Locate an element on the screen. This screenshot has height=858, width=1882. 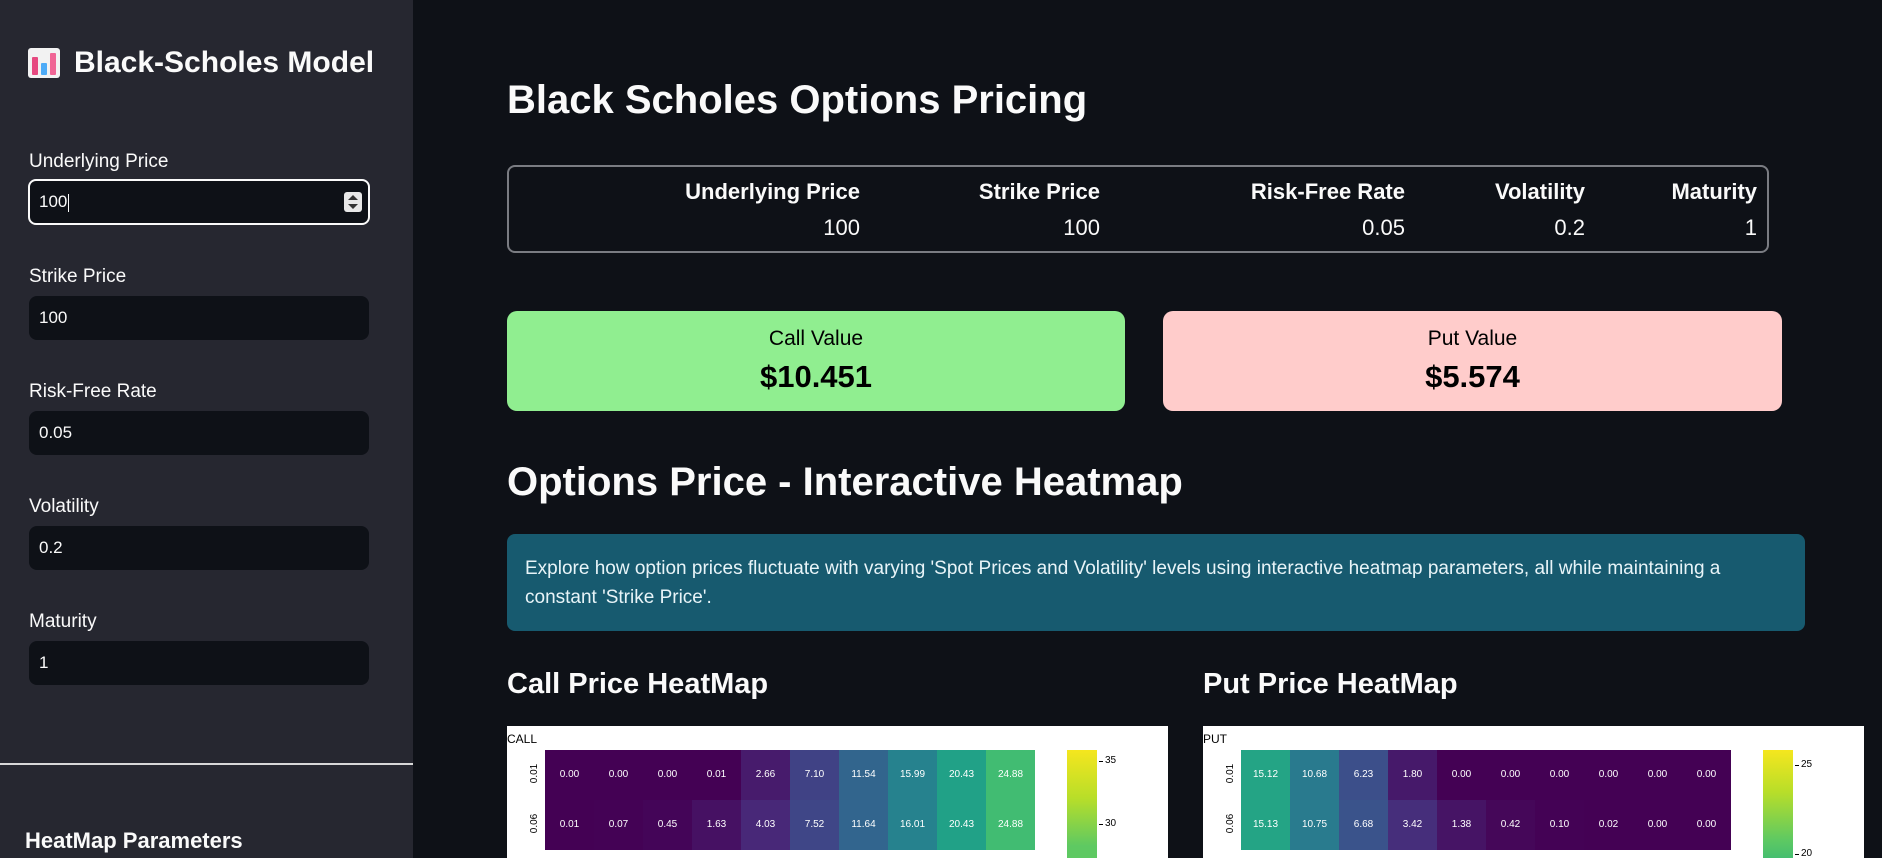
heatmap-cell: 15.13 is located at coordinates (1265, 825).